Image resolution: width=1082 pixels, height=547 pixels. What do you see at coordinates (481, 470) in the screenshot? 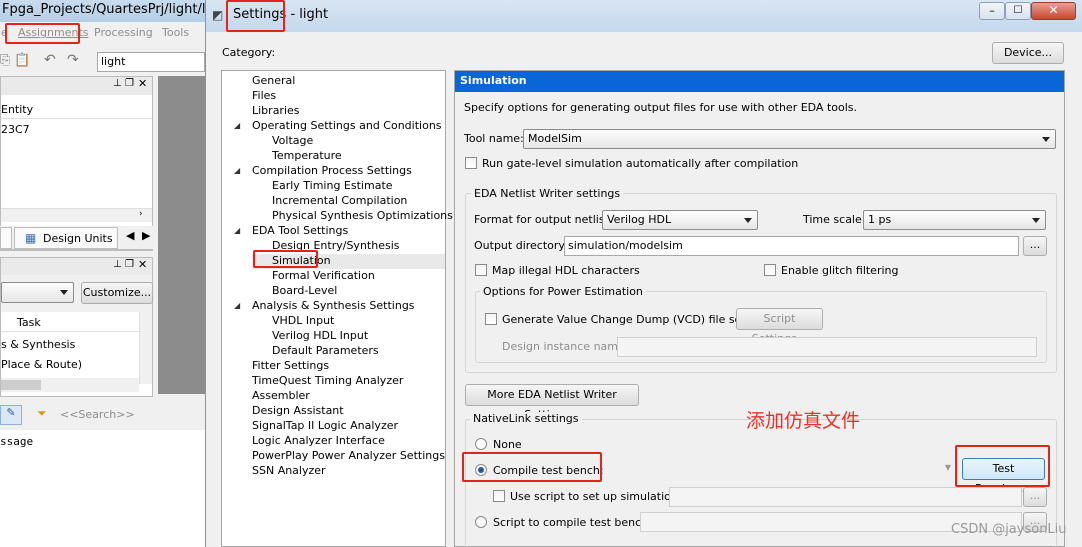
I see `radio-compile-test-bench` at bounding box center [481, 470].